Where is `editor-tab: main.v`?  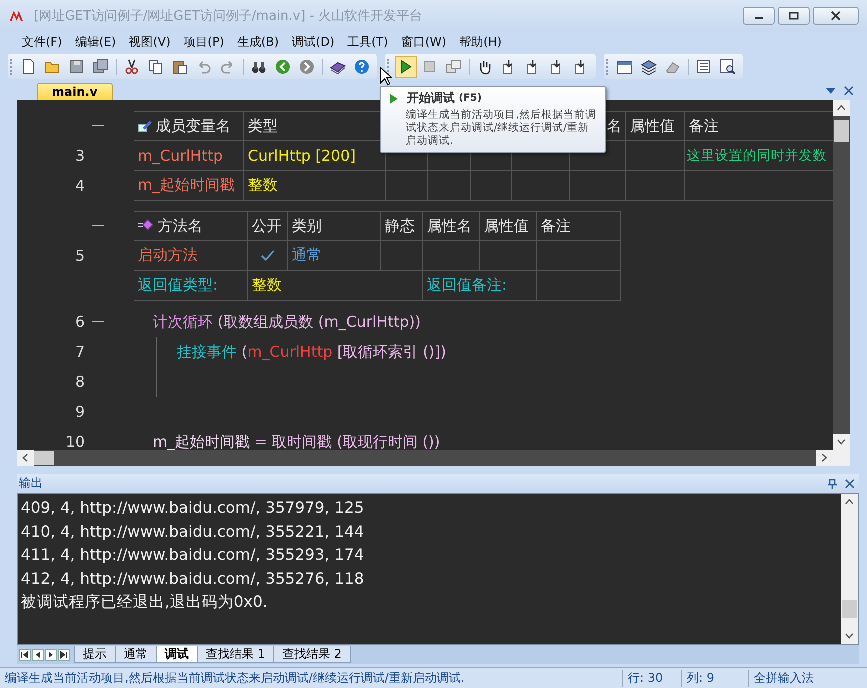
editor-tab: main.v is located at coordinates (75, 91).